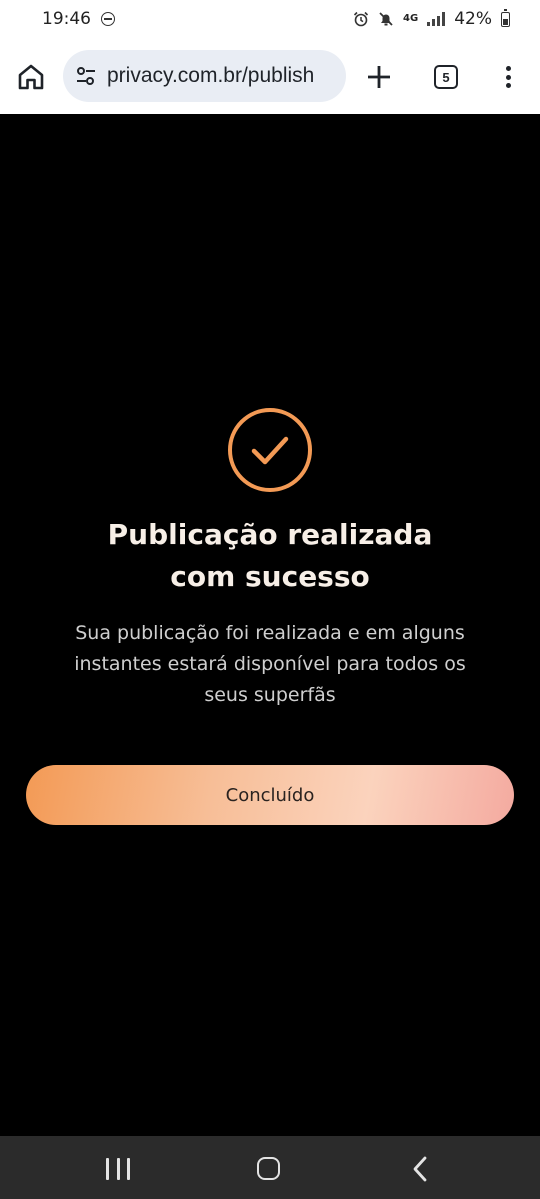  What do you see at coordinates (270, 576) in the screenshot?
I see `success-title-line2: com sucesso` at bounding box center [270, 576].